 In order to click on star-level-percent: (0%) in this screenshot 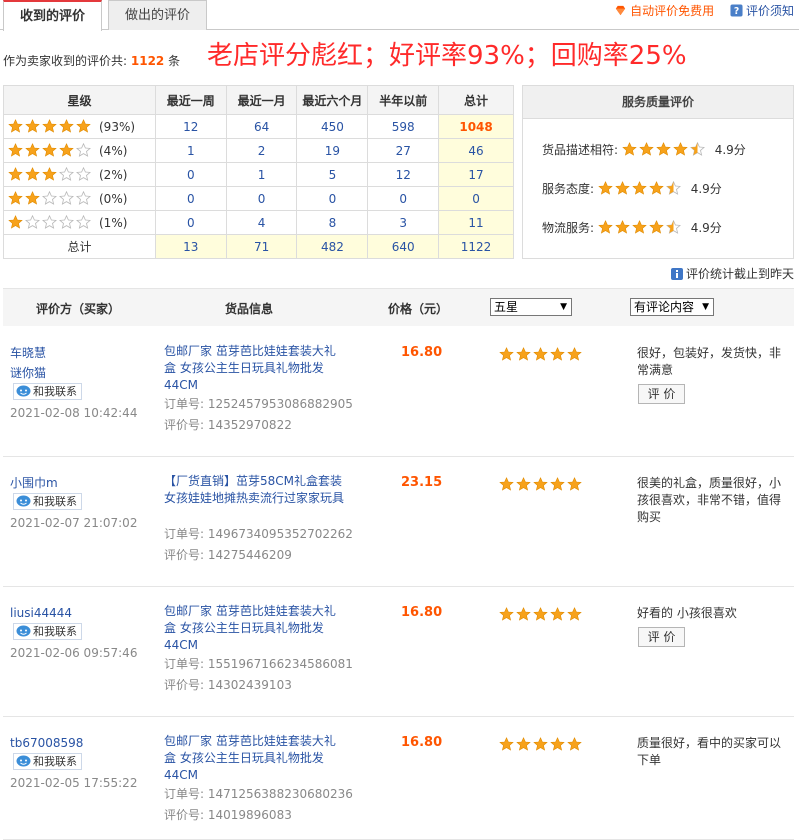, I will do `click(113, 199)`.